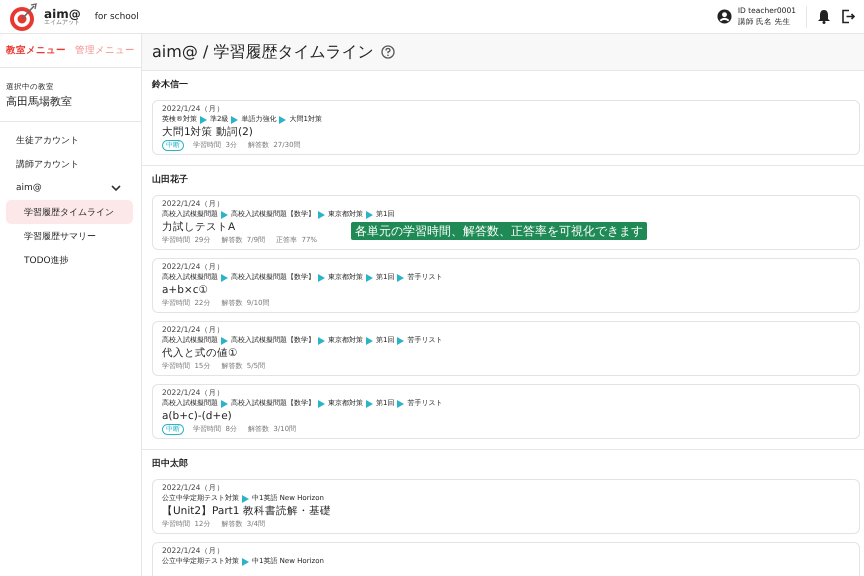 The width and height of the screenshot is (864, 576). I want to click on notification-bell-icon, so click(824, 16).